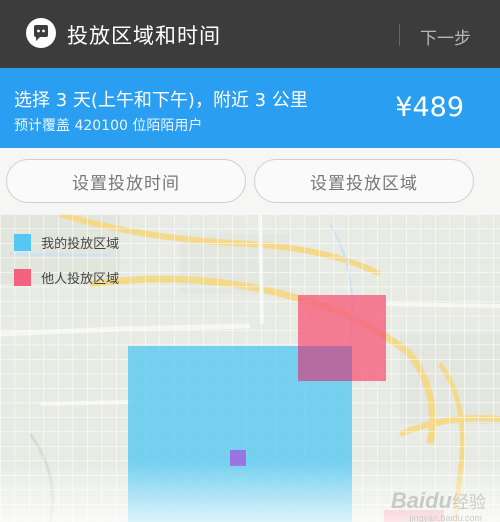 Image resolution: width=500 pixels, height=522 pixels. Describe the element at coordinates (445, 517) in the screenshot. I see `watermark-url: jingyan.baidu.com` at that location.